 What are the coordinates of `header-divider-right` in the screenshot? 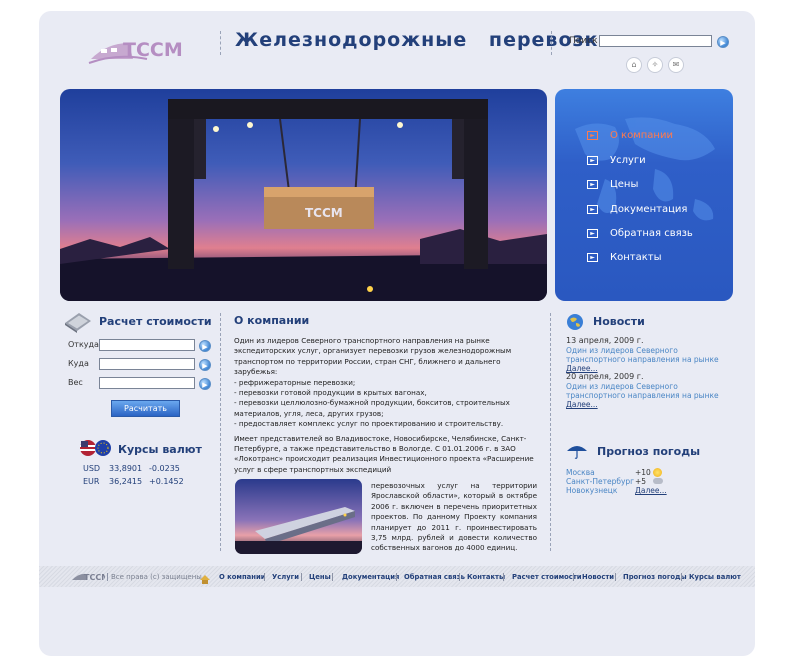 It's located at (551, 43).